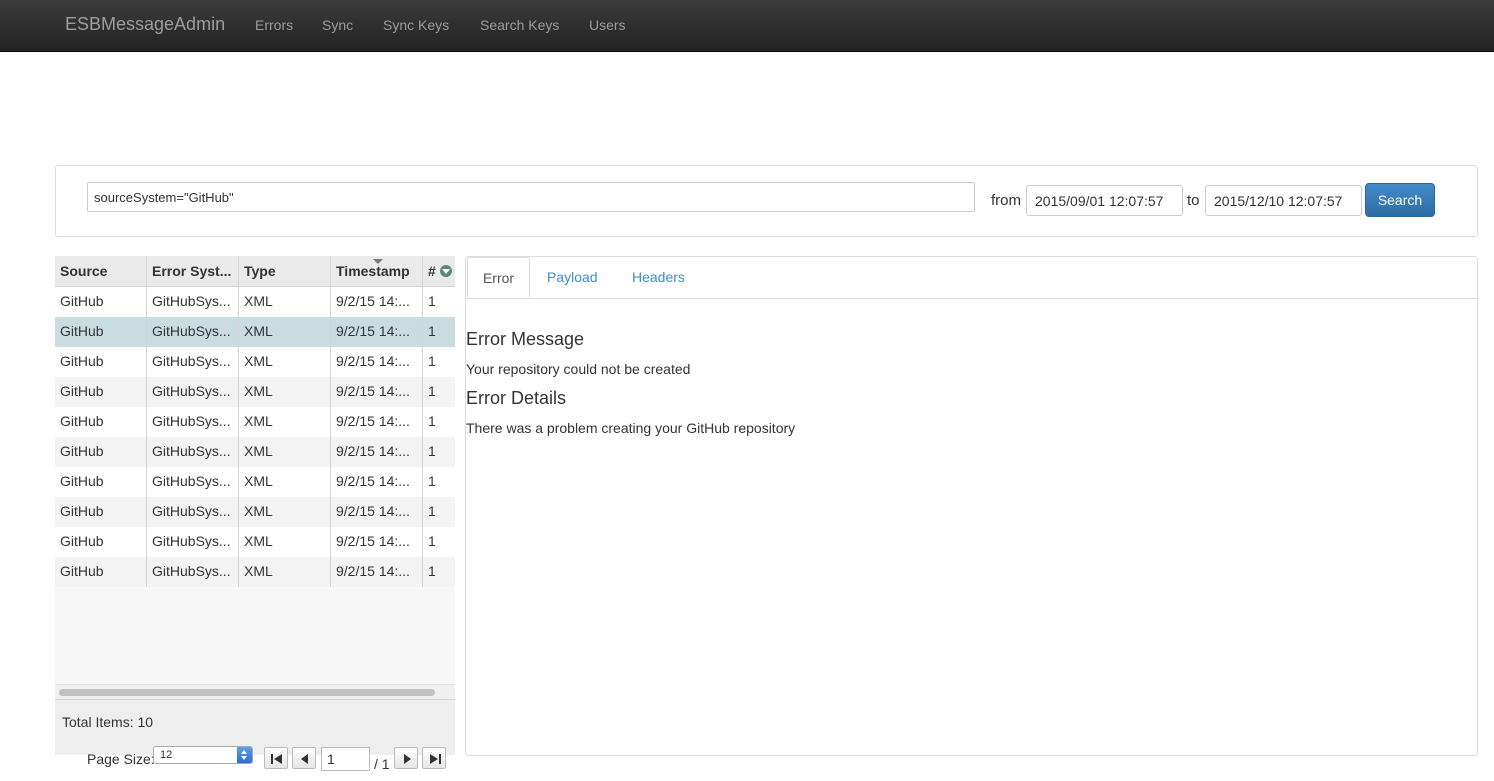 Image resolution: width=1494 pixels, height=781 pixels. What do you see at coordinates (607, 25) in the screenshot?
I see `nav-users: Users` at bounding box center [607, 25].